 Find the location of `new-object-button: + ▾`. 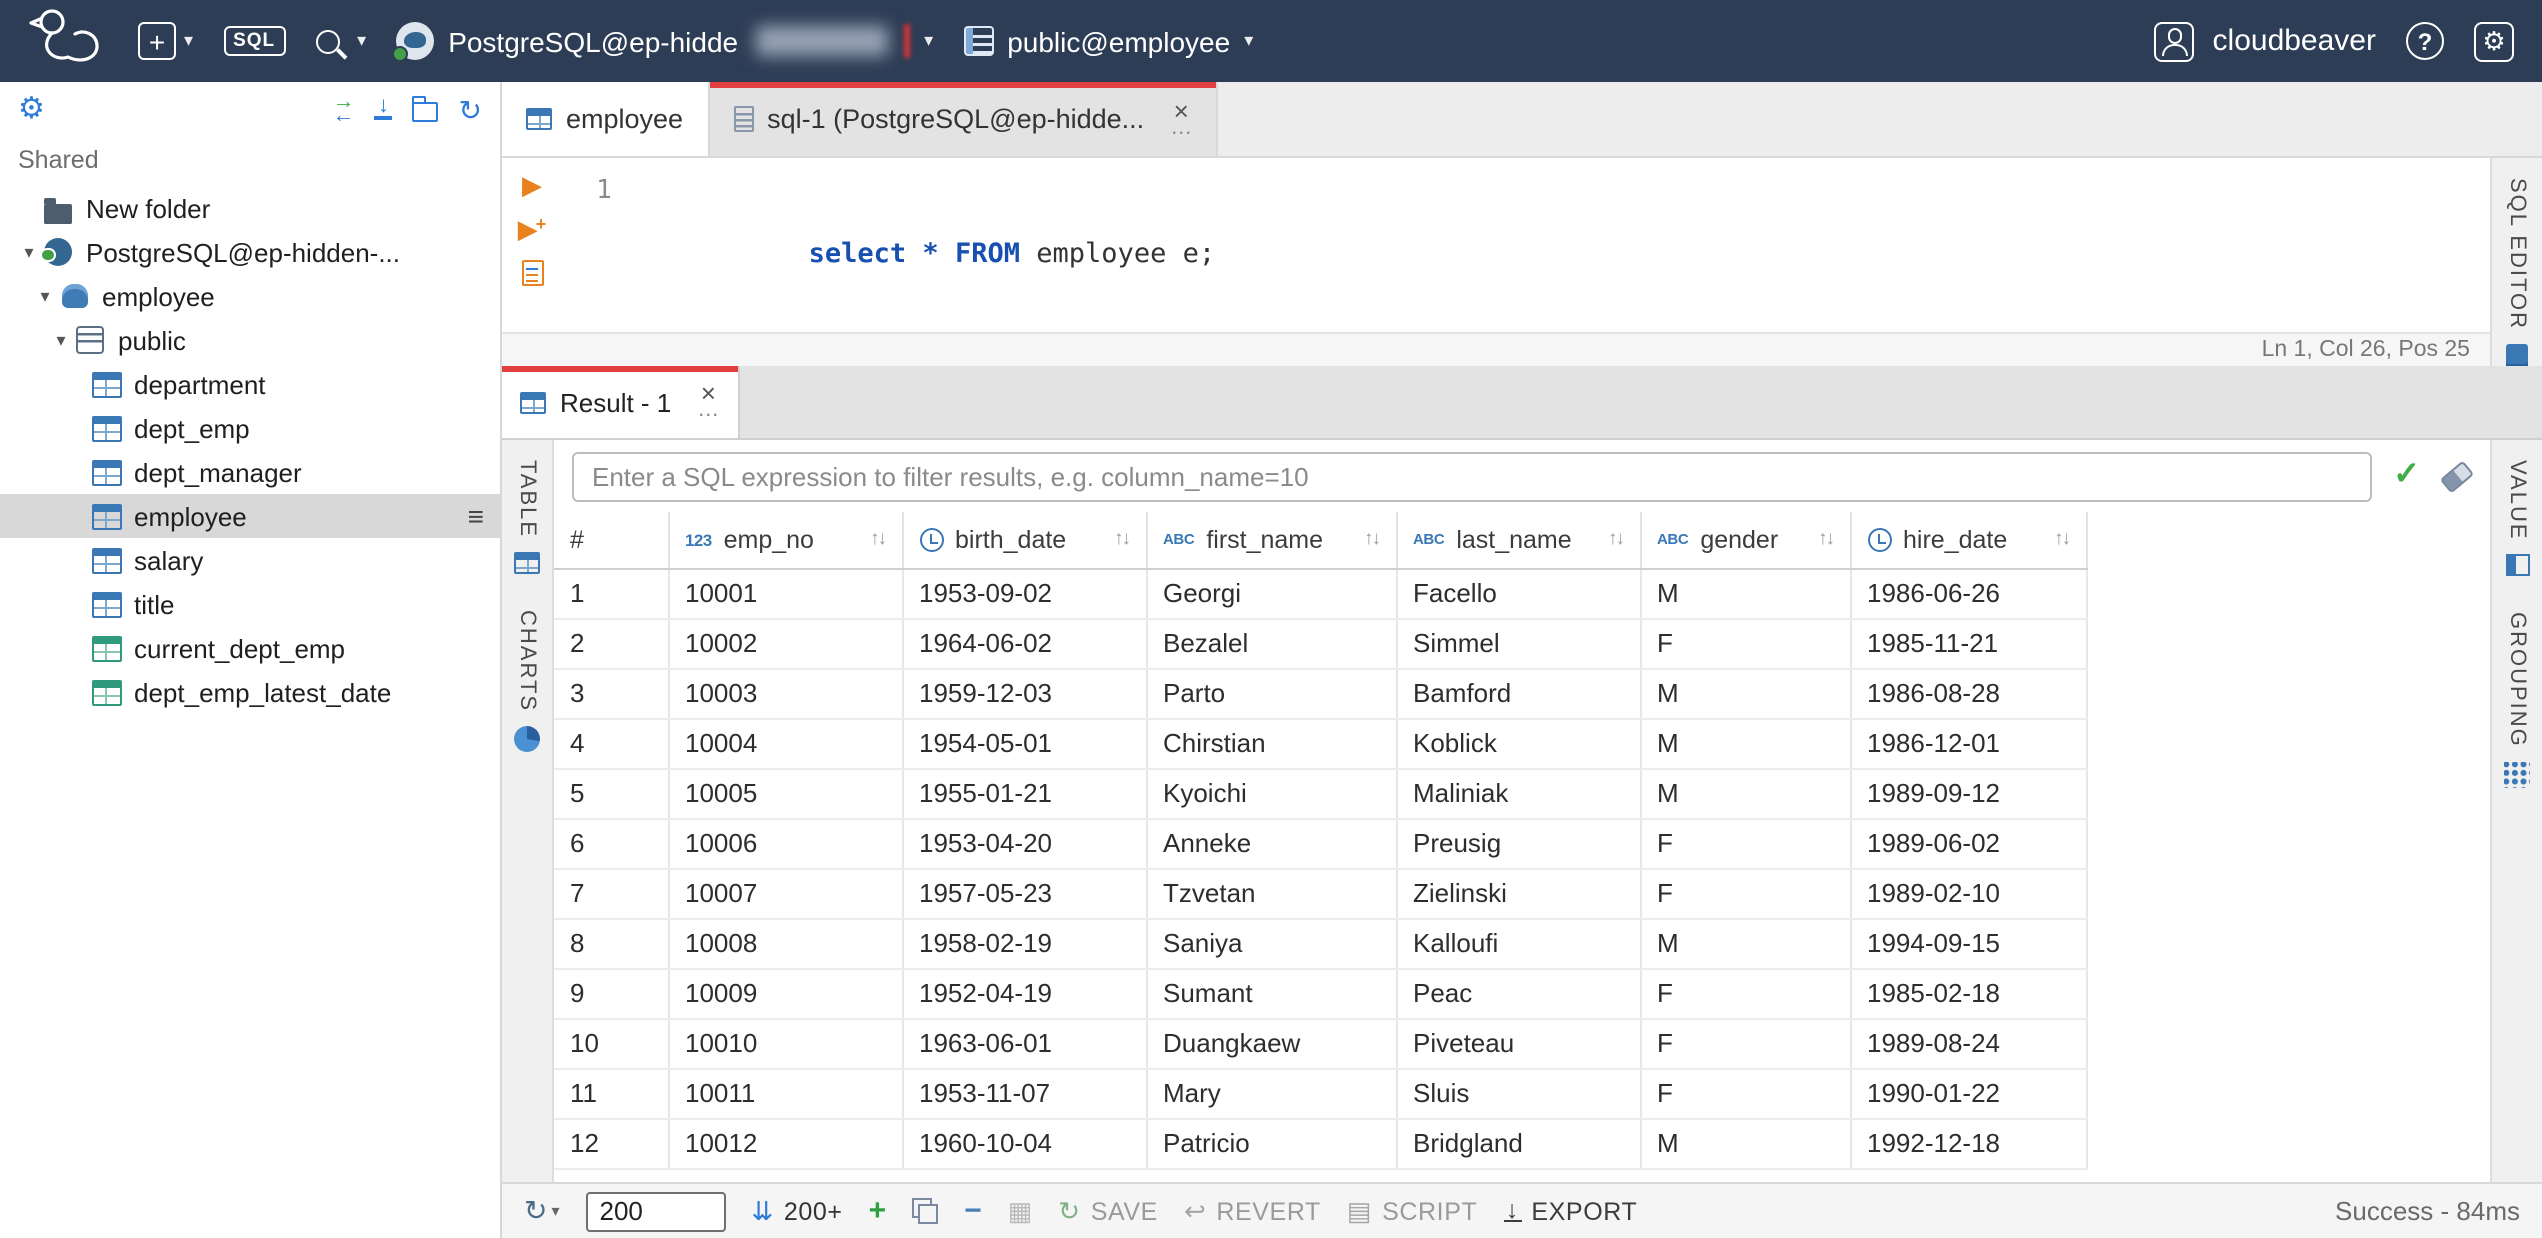

new-object-button: + ▾ is located at coordinates (165, 41).